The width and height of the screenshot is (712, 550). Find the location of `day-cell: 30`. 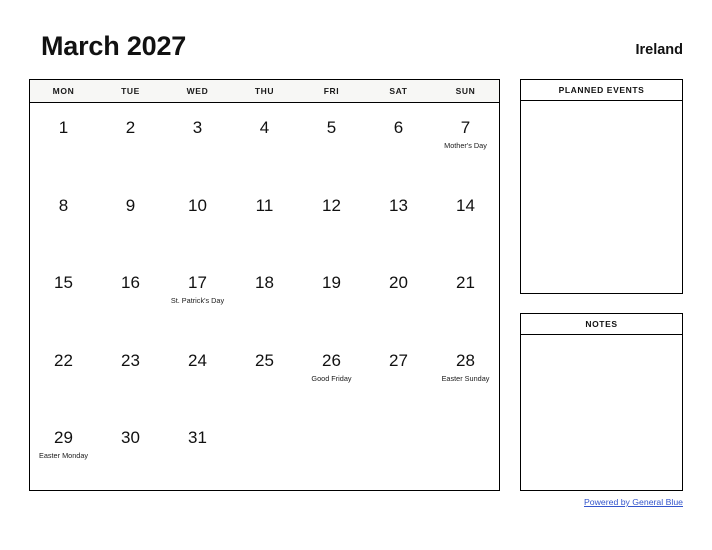

day-cell: 30 is located at coordinates (130, 452).